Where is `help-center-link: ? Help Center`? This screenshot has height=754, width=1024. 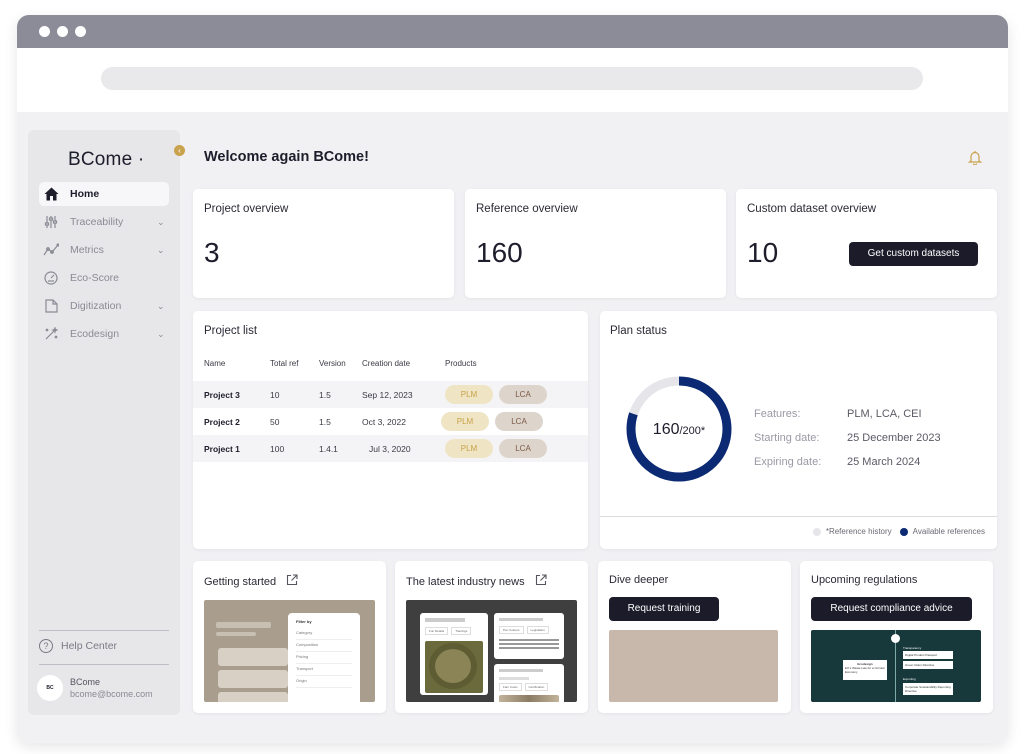
help-center-link: ? Help Center is located at coordinates (78, 646).